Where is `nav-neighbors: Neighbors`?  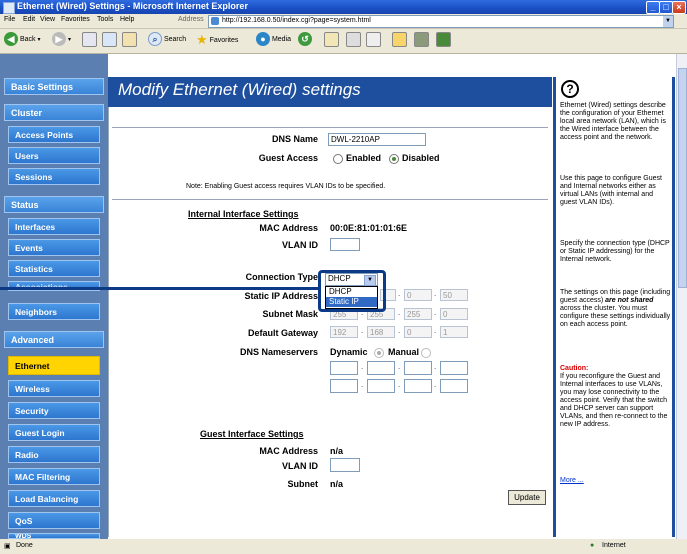 nav-neighbors: Neighbors is located at coordinates (54, 311).